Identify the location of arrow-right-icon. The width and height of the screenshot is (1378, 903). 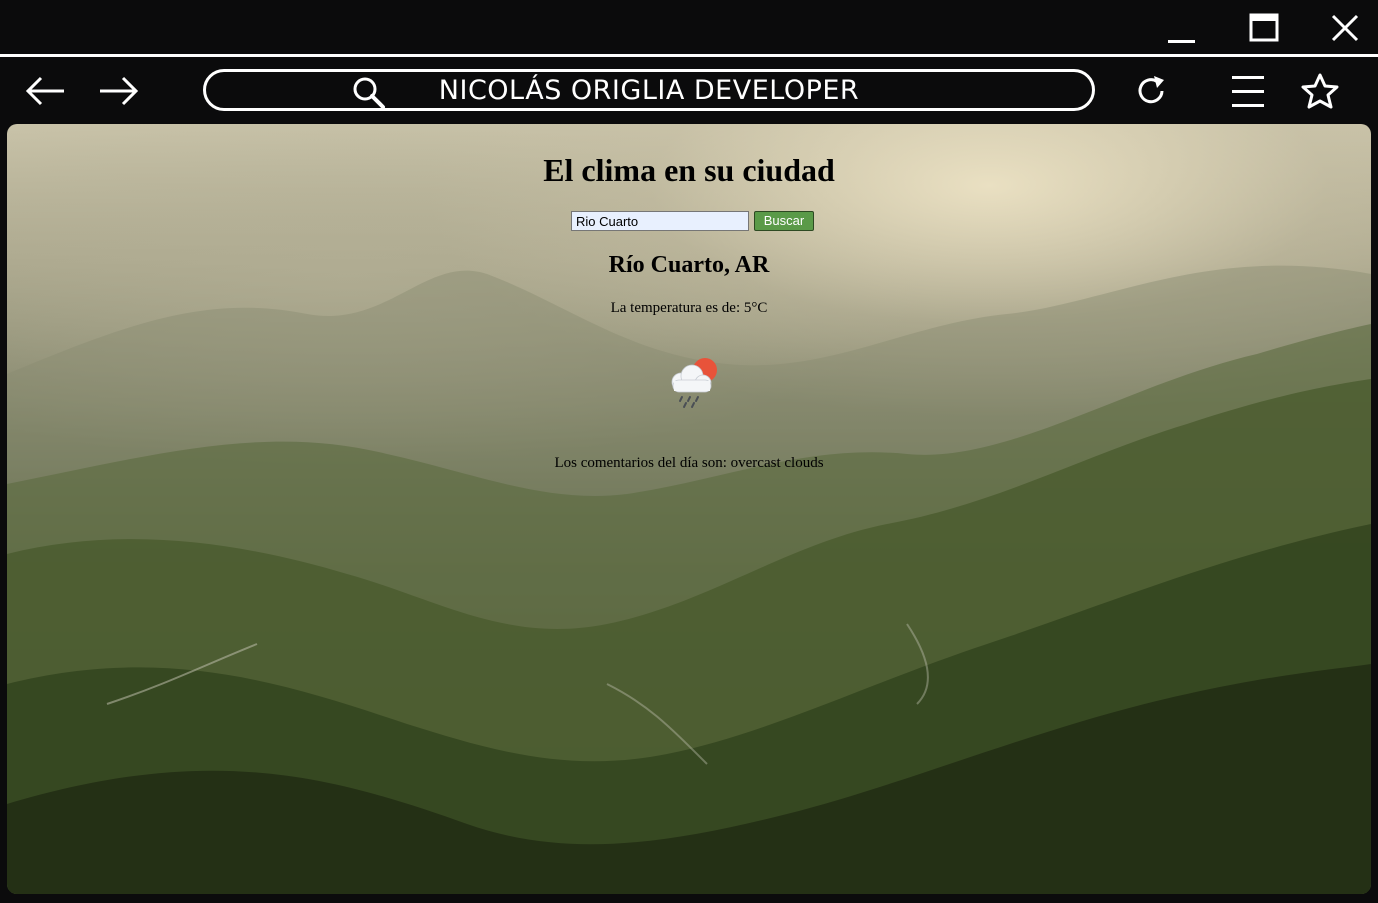
(119, 91).